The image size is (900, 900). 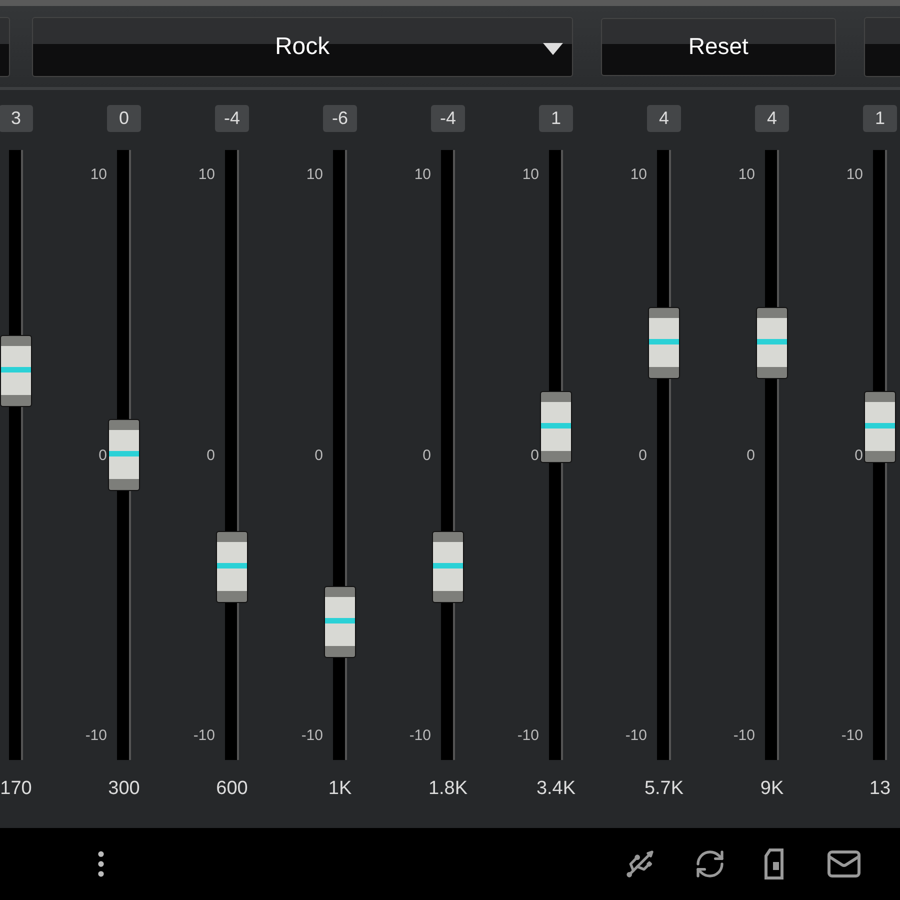 What do you see at coordinates (16, 789) in the screenshot?
I see `frequency-label: 170` at bounding box center [16, 789].